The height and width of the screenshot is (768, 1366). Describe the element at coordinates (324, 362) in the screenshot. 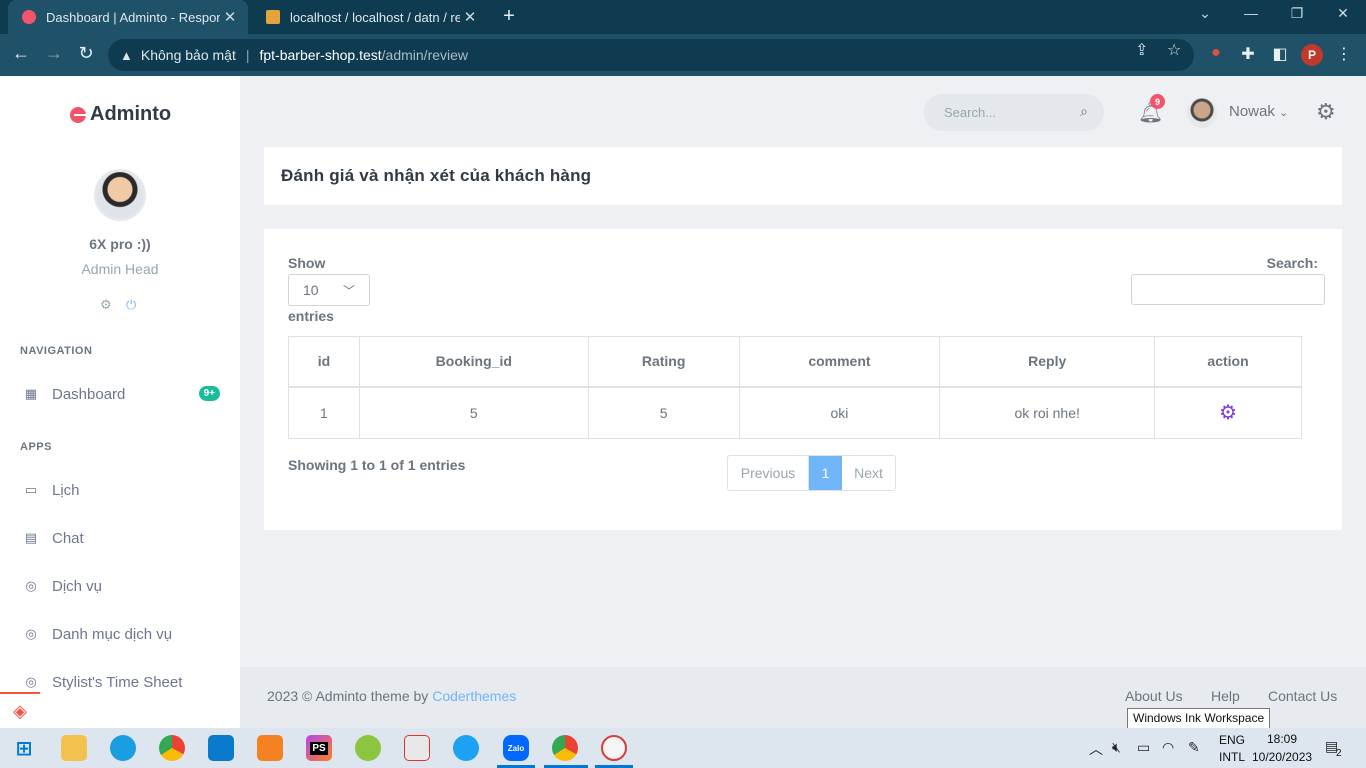

I see `column-header-id: id` at that location.